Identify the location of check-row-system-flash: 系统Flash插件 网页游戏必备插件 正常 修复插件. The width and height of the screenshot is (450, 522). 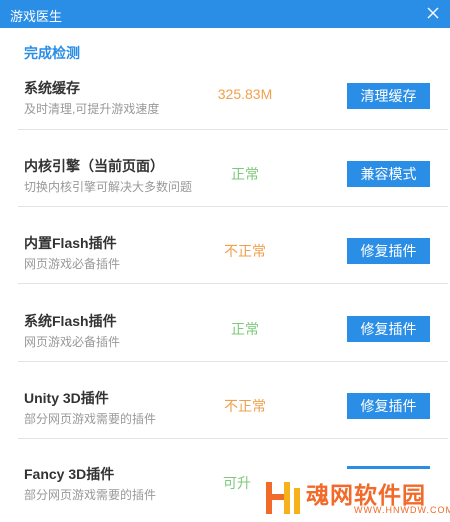
(225, 330).